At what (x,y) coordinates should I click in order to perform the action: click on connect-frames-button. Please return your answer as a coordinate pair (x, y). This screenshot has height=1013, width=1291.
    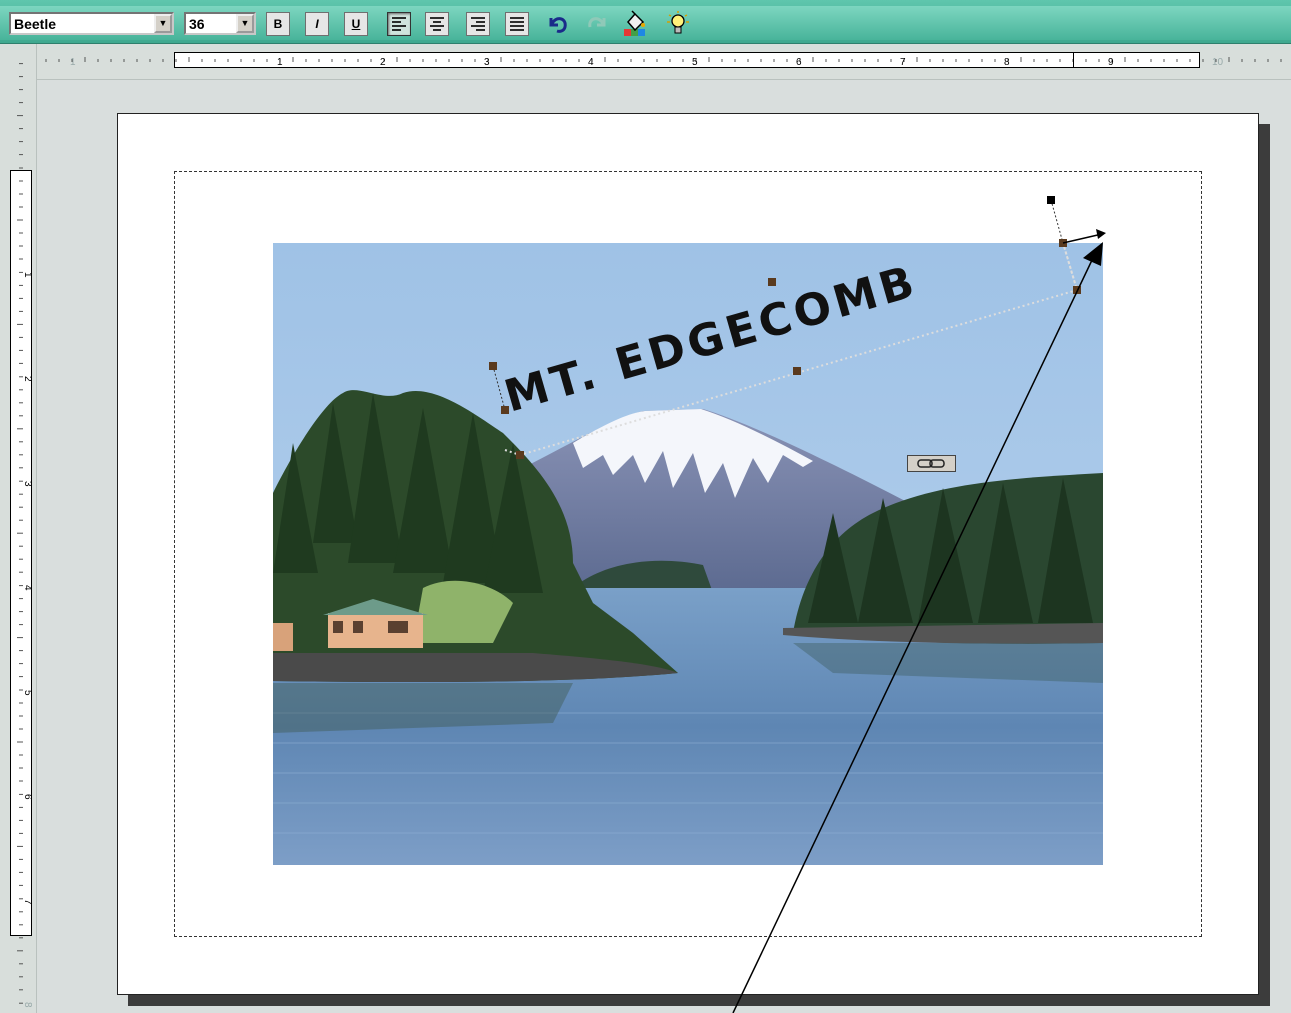
    Looking at the image, I should click on (931, 463).